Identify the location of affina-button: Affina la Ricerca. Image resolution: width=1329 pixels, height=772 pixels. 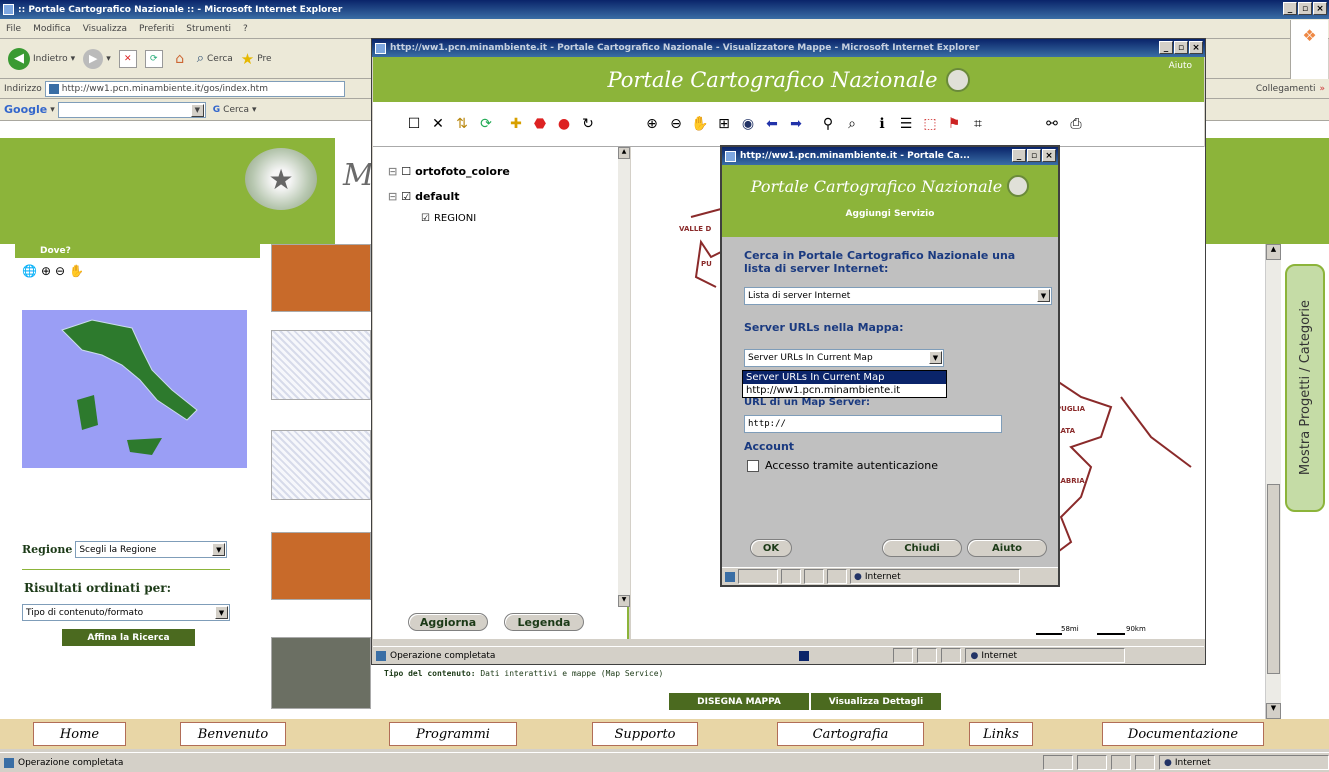
(128, 637).